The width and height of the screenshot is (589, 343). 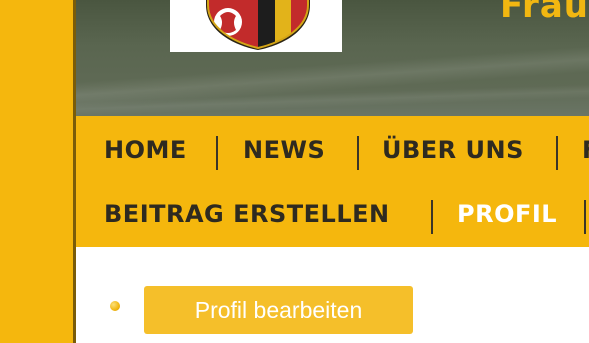 What do you see at coordinates (278, 310) in the screenshot?
I see `edit-profile-button: Profil bearbeiten` at bounding box center [278, 310].